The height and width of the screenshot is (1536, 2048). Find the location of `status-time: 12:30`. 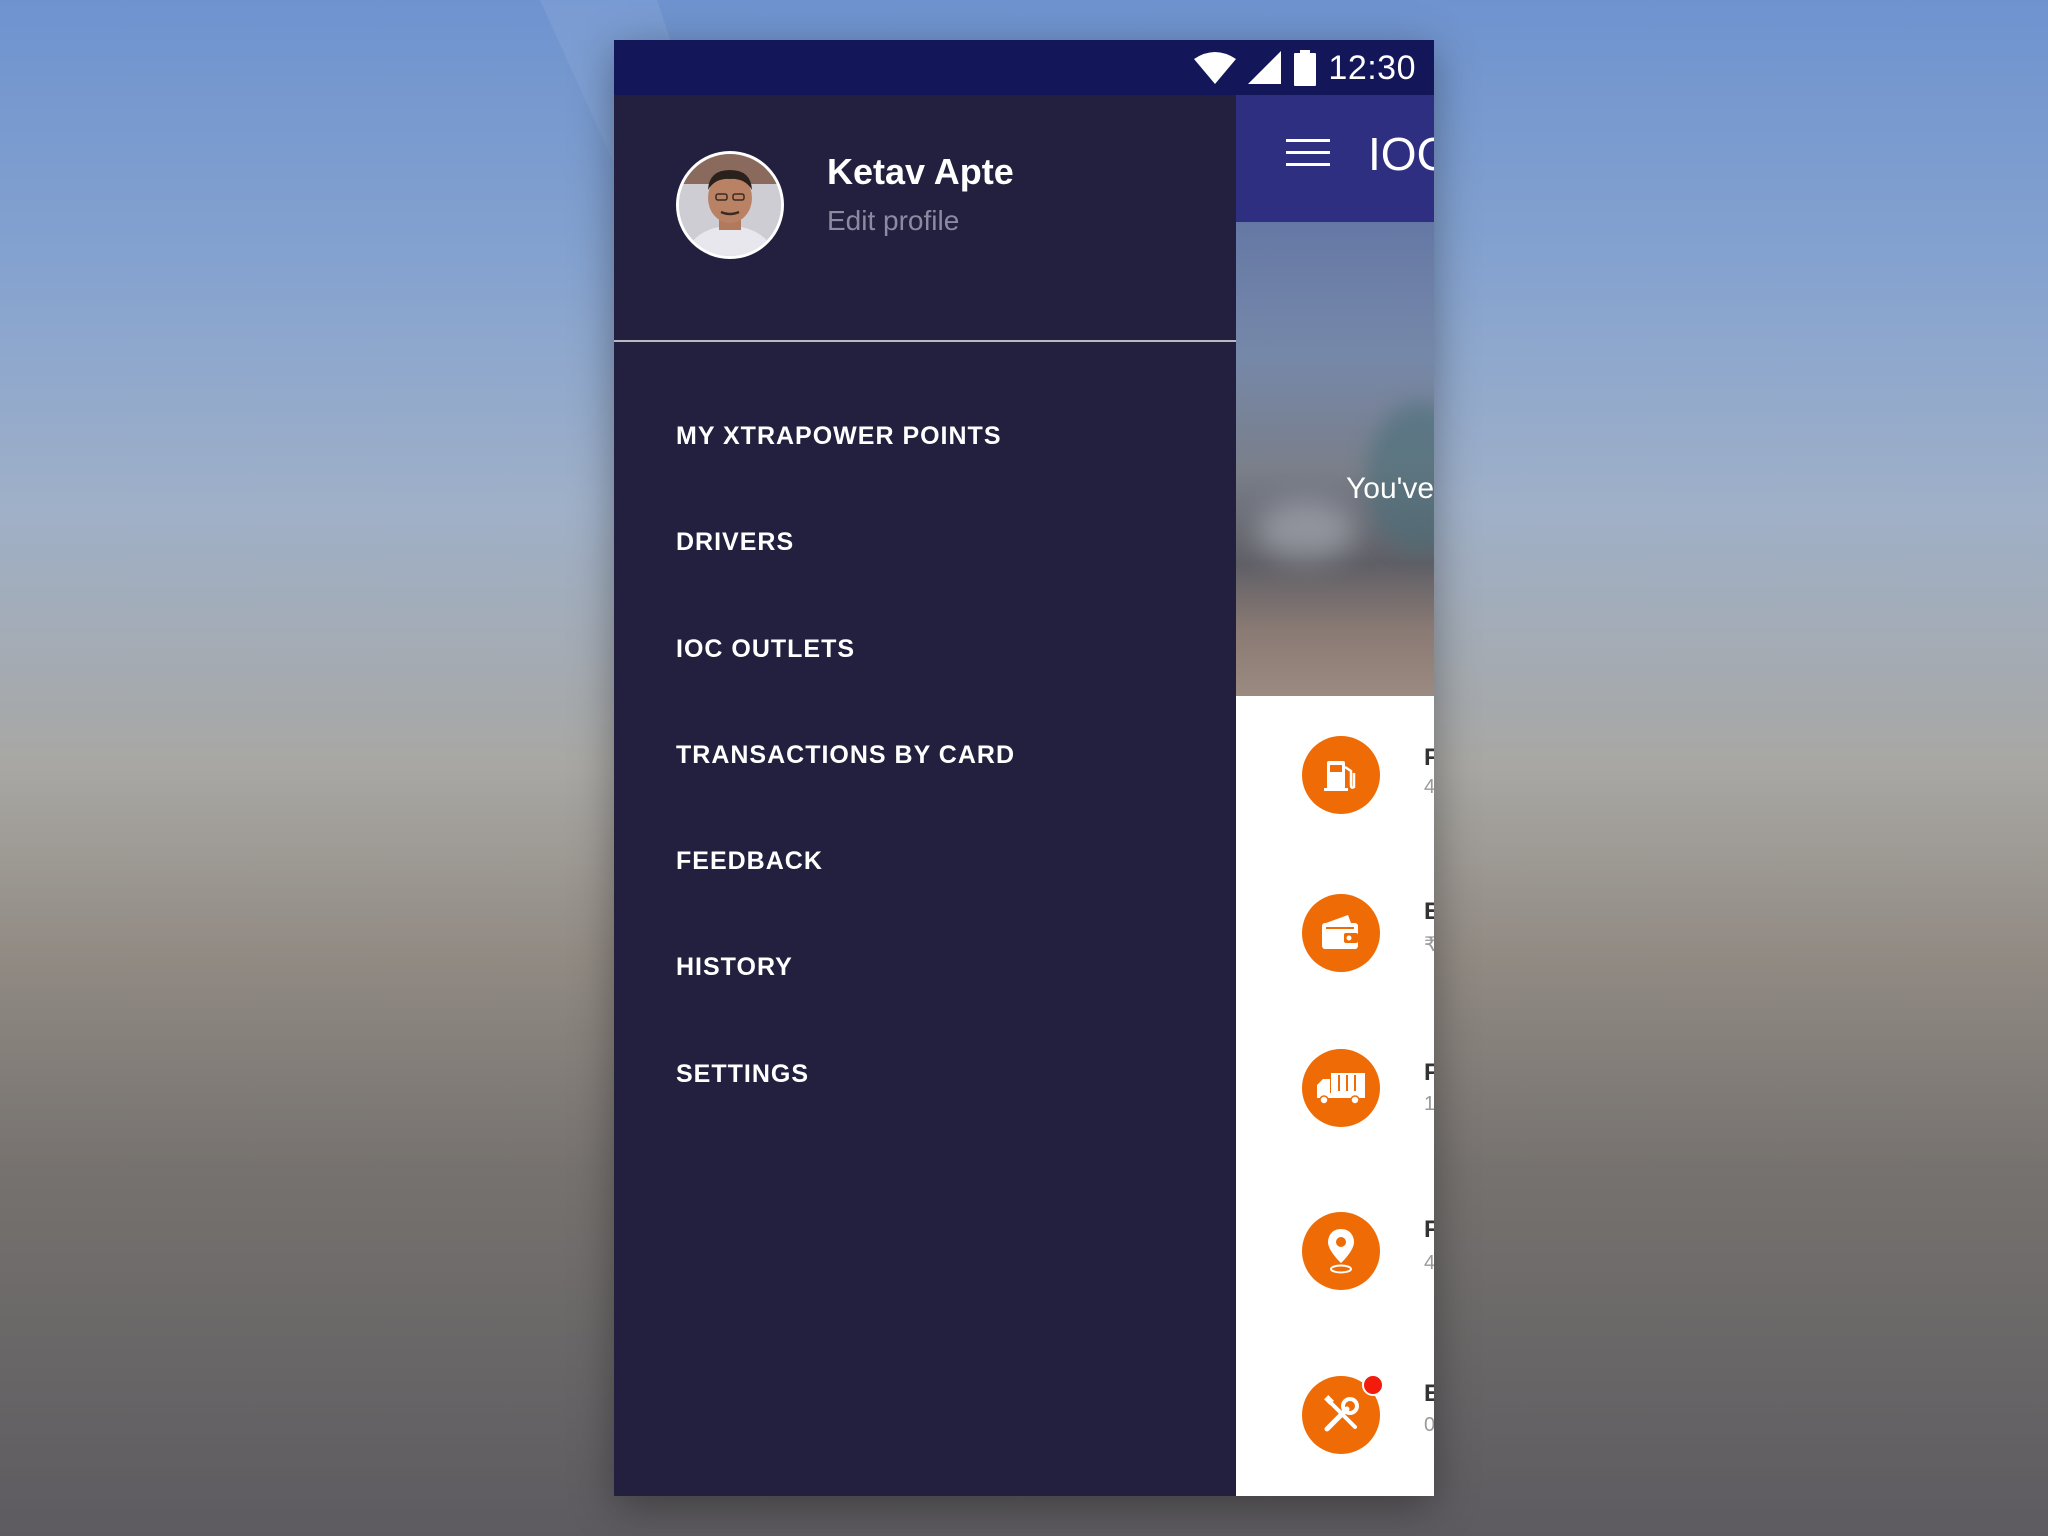

status-time: 12:30 is located at coordinates (1372, 67).